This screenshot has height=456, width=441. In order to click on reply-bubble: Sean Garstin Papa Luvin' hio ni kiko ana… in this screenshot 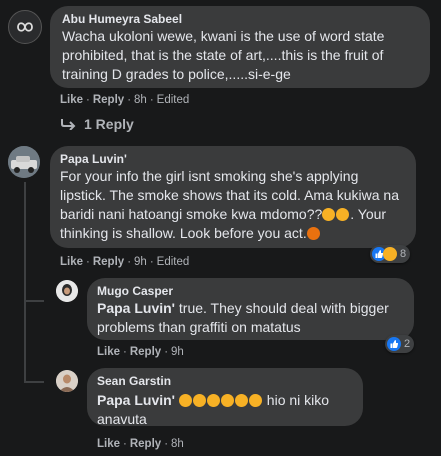, I will do `click(225, 398)`.